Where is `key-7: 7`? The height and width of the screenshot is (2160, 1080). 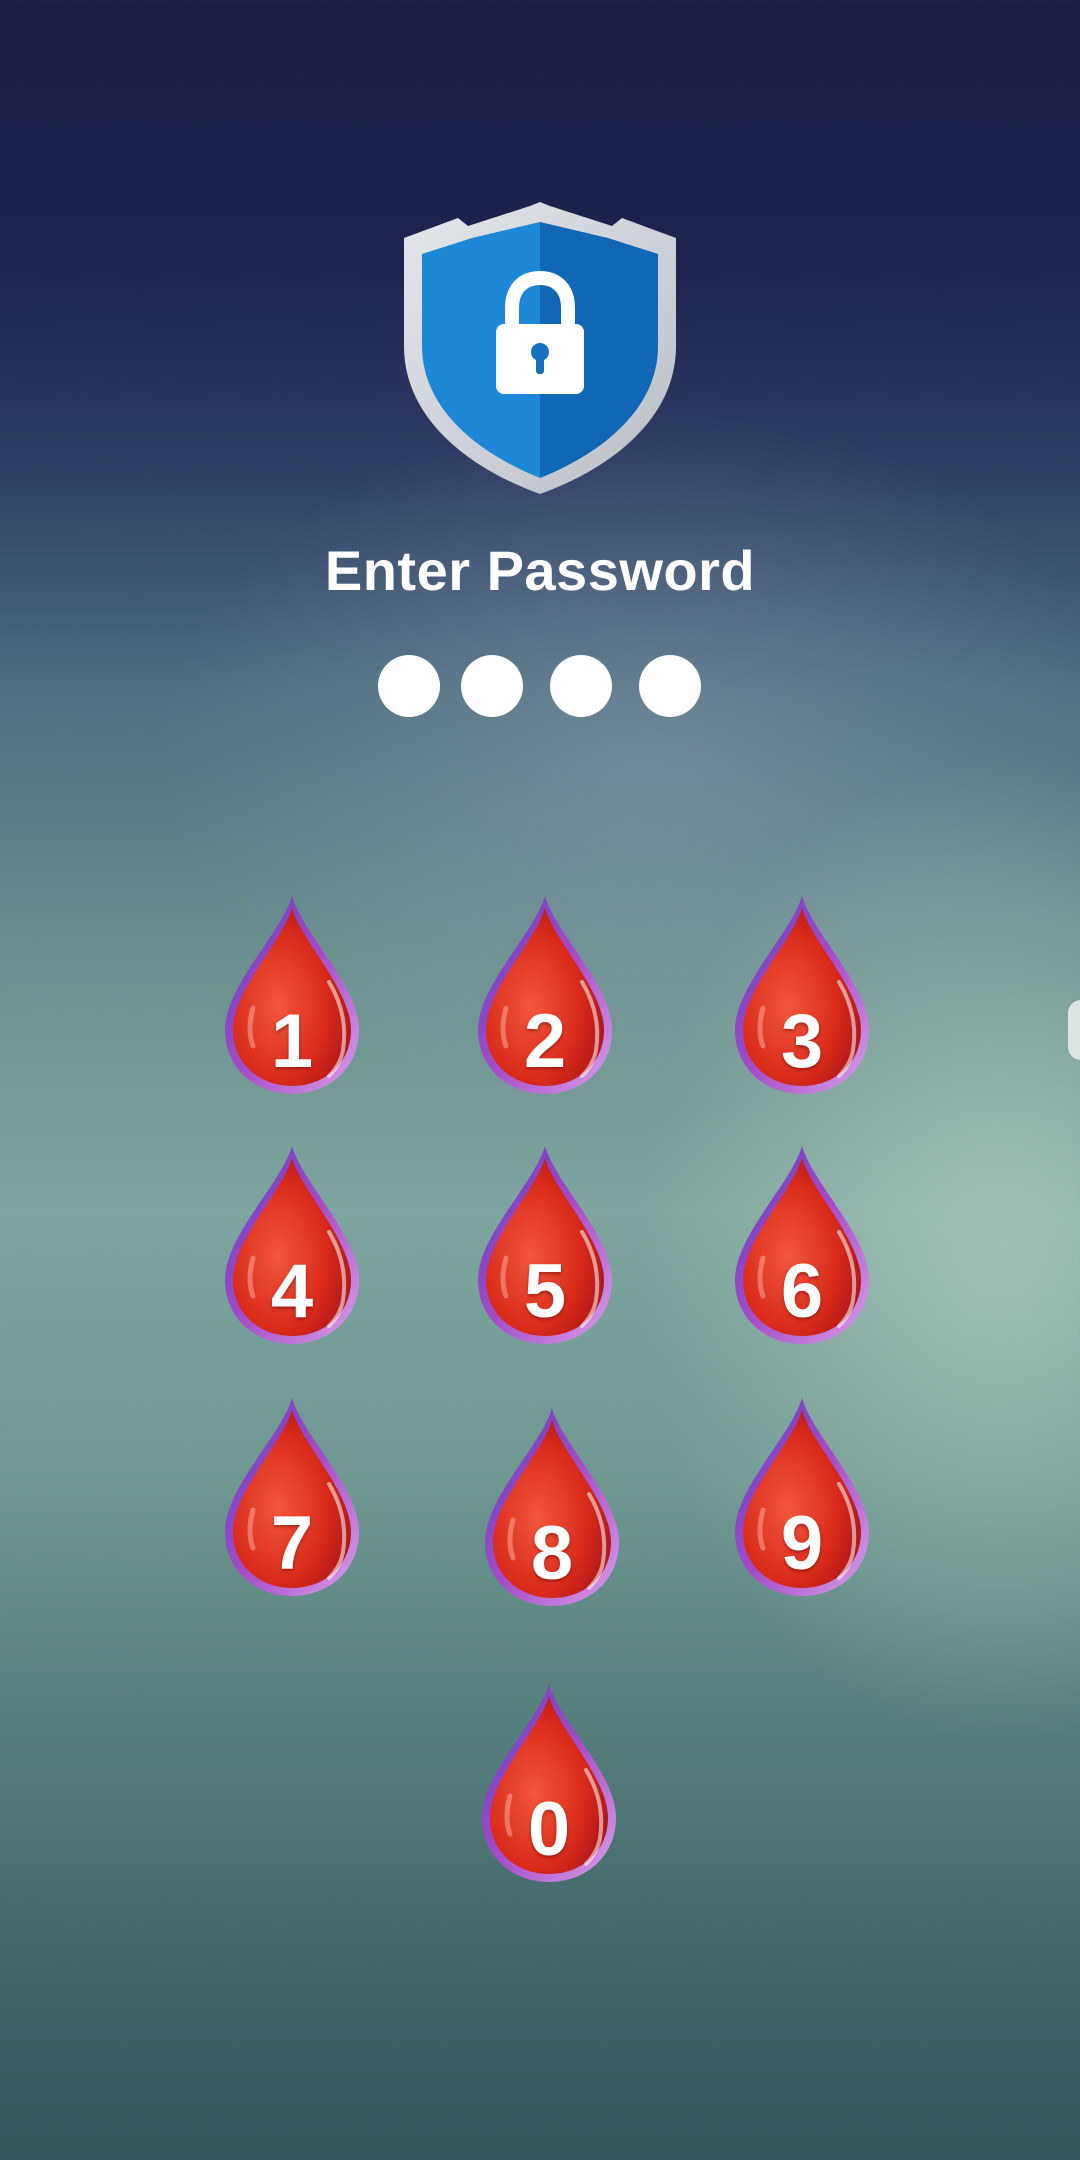 key-7: 7 is located at coordinates (292, 1497).